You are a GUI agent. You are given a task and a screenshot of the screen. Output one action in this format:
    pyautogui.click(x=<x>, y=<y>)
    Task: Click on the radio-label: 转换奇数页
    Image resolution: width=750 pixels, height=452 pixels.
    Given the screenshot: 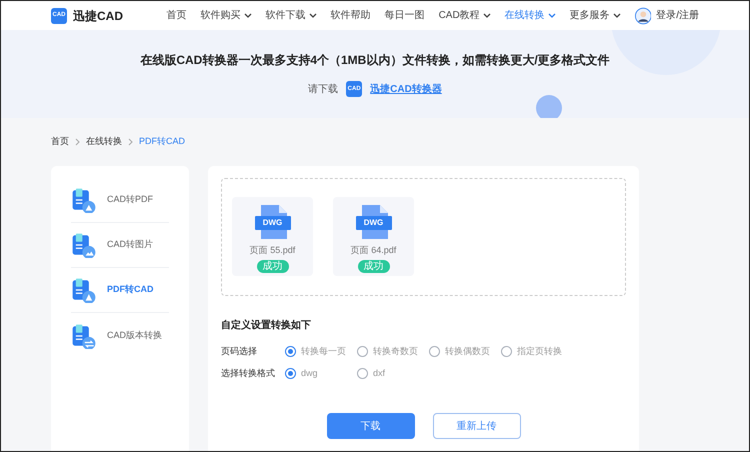 What is the action you would take?
    pyautogui.click(x=395, y=351)
    